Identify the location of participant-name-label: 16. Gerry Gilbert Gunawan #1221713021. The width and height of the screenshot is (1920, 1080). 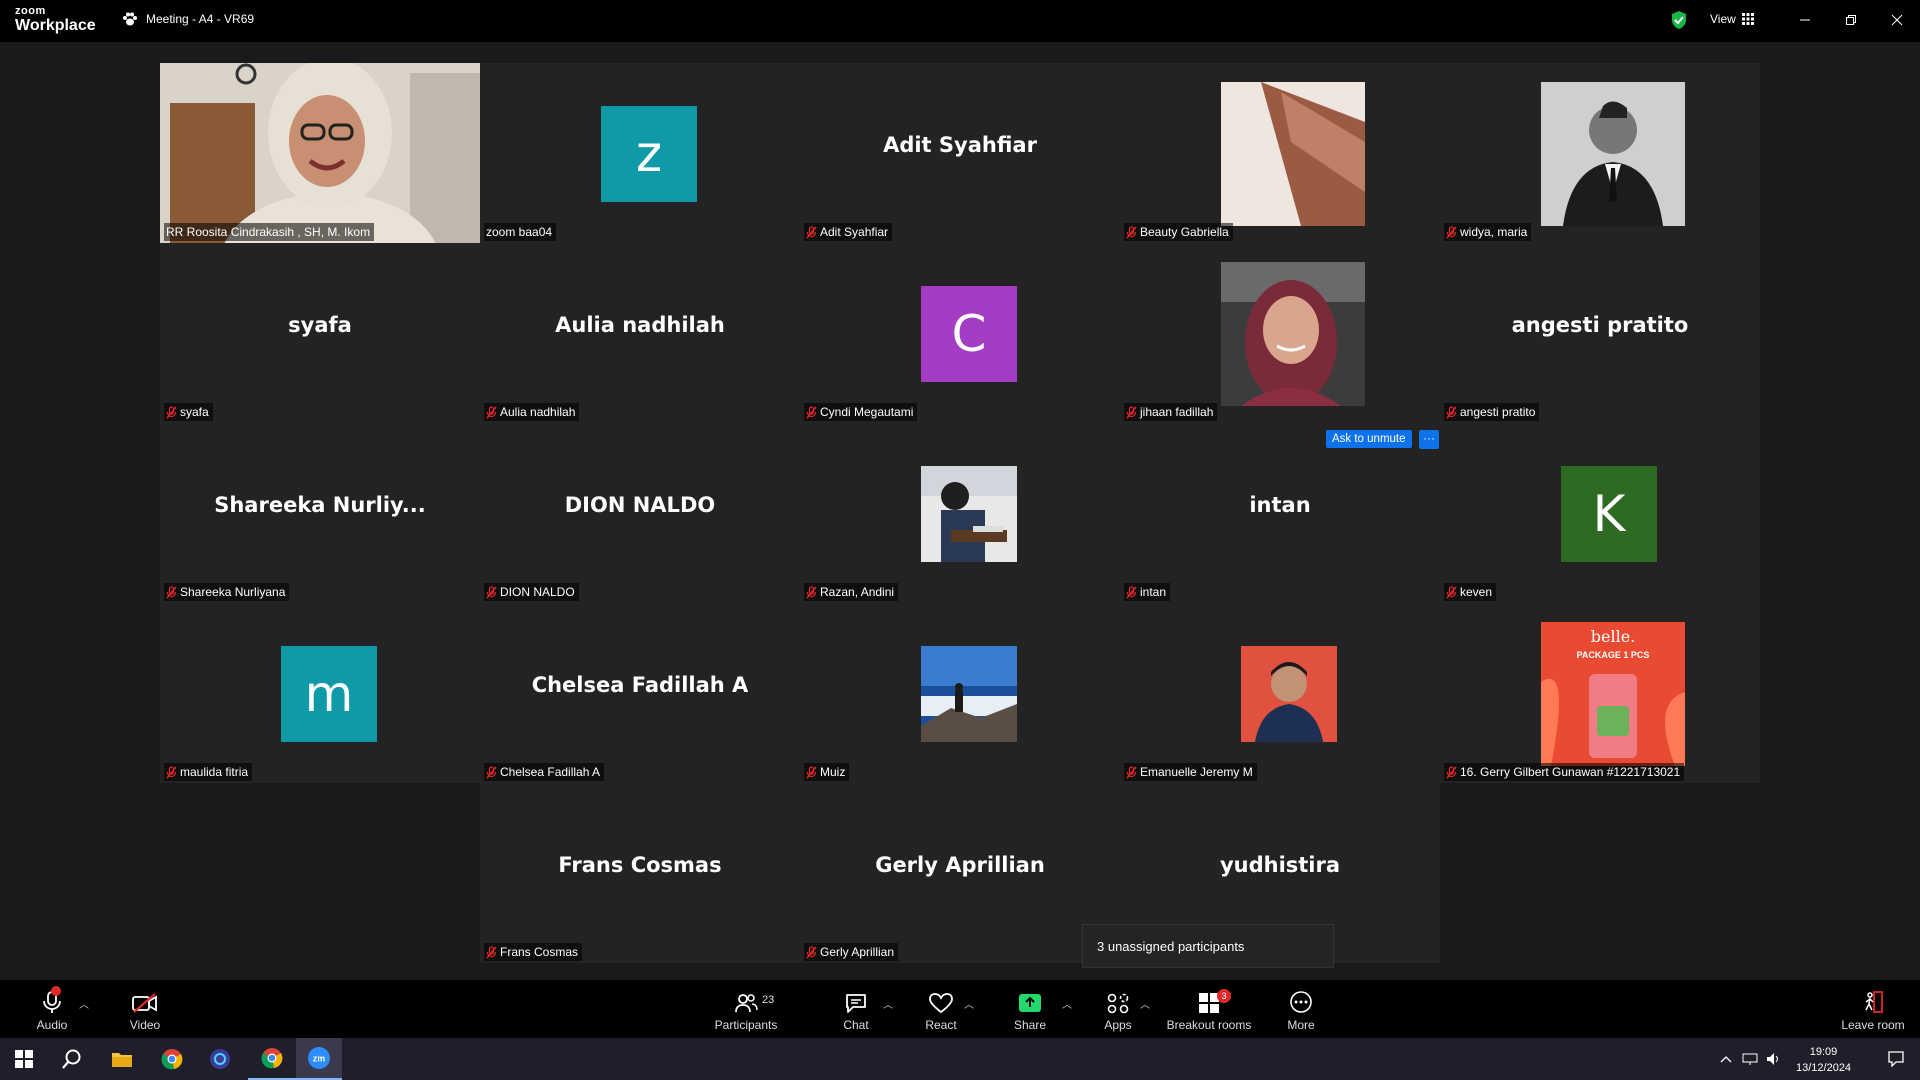
(1564, 772).